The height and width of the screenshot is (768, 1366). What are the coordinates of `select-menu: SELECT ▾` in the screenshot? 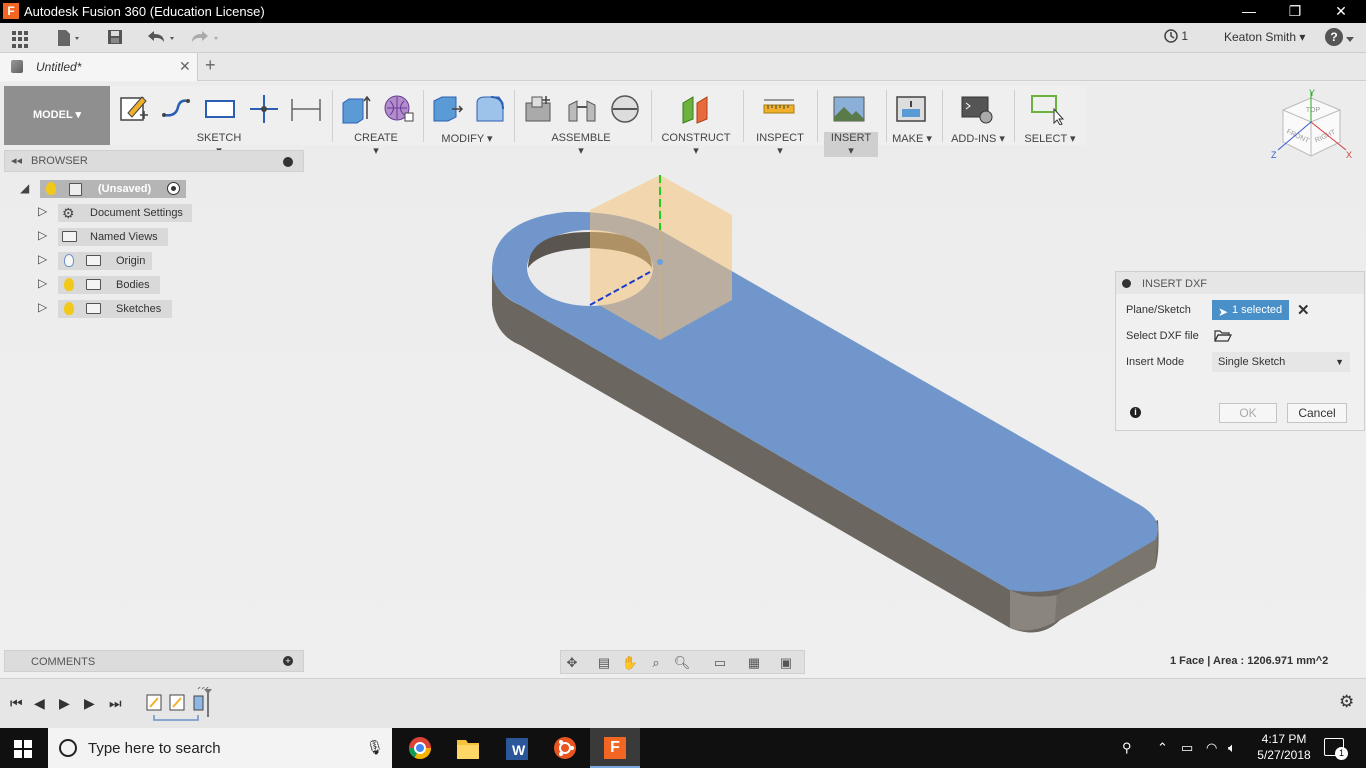 It's located at (1050, 138).